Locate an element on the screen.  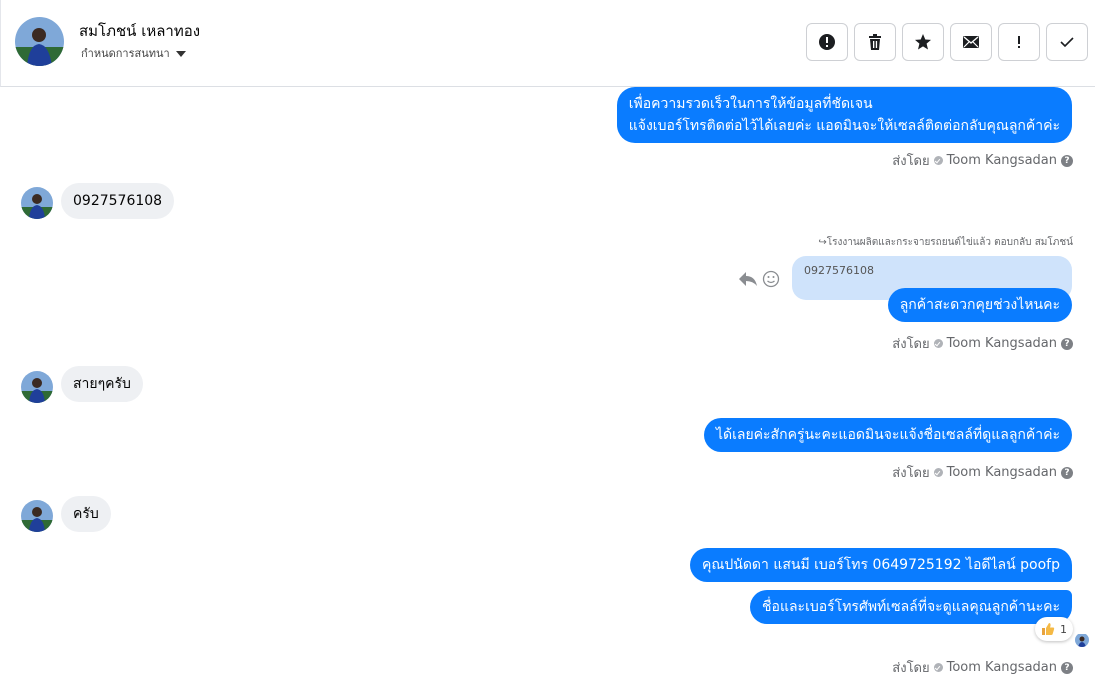
star-button is located at coordinates (923, 42).